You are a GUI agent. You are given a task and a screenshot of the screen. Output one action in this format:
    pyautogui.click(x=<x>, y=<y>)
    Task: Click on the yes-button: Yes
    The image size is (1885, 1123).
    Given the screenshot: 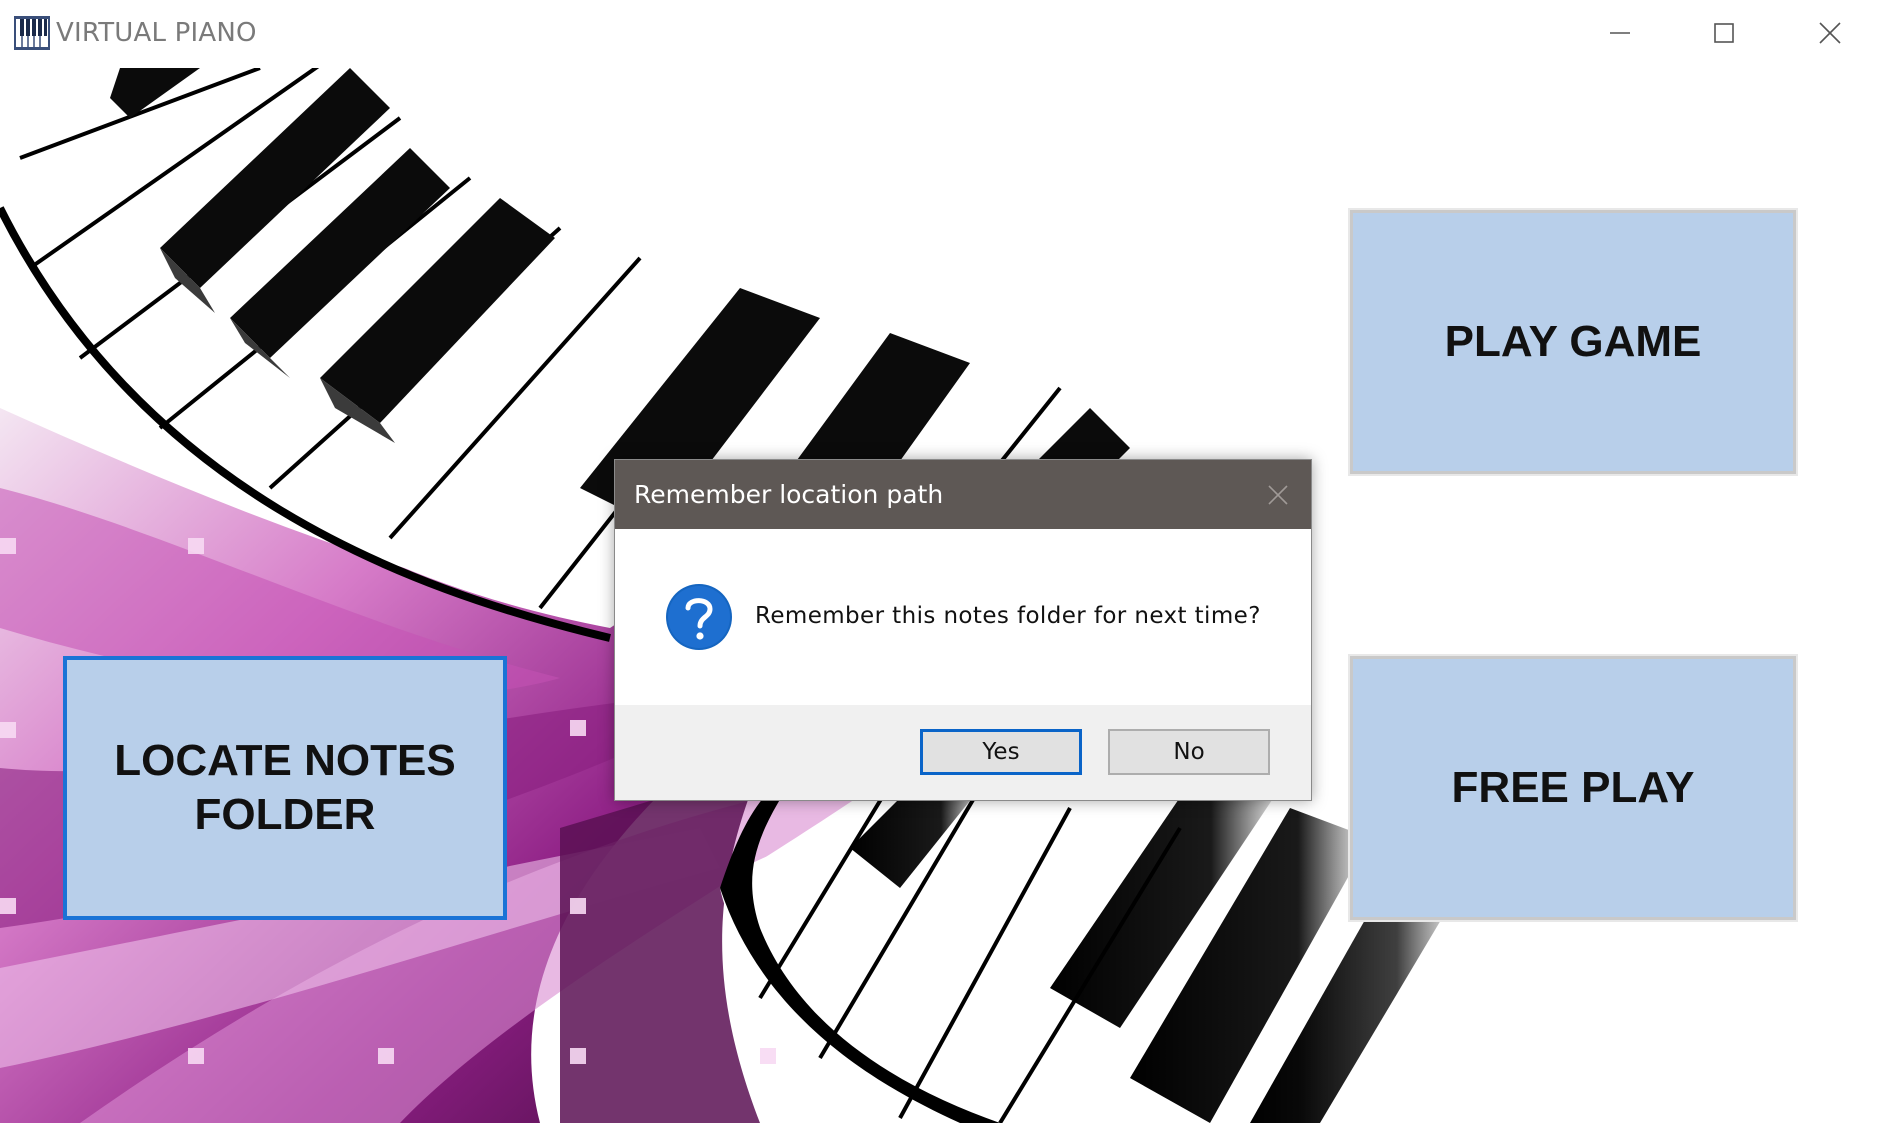 What is the action you would take?
    pyautogui.click(x=1001, y=752)
    